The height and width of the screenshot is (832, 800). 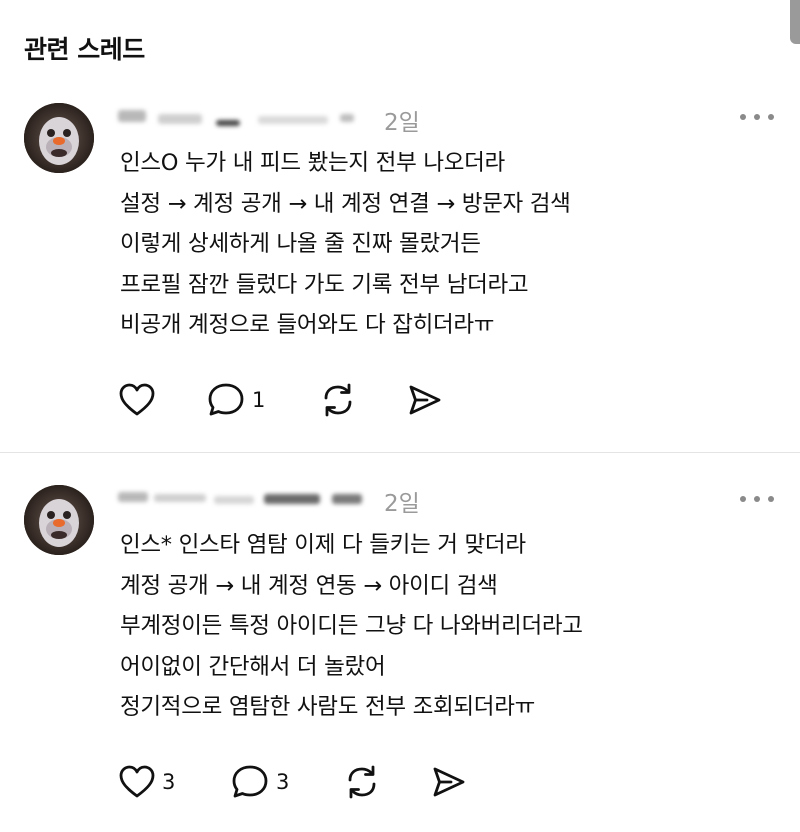 I want to click on like-button, so click(x=162, y=400).